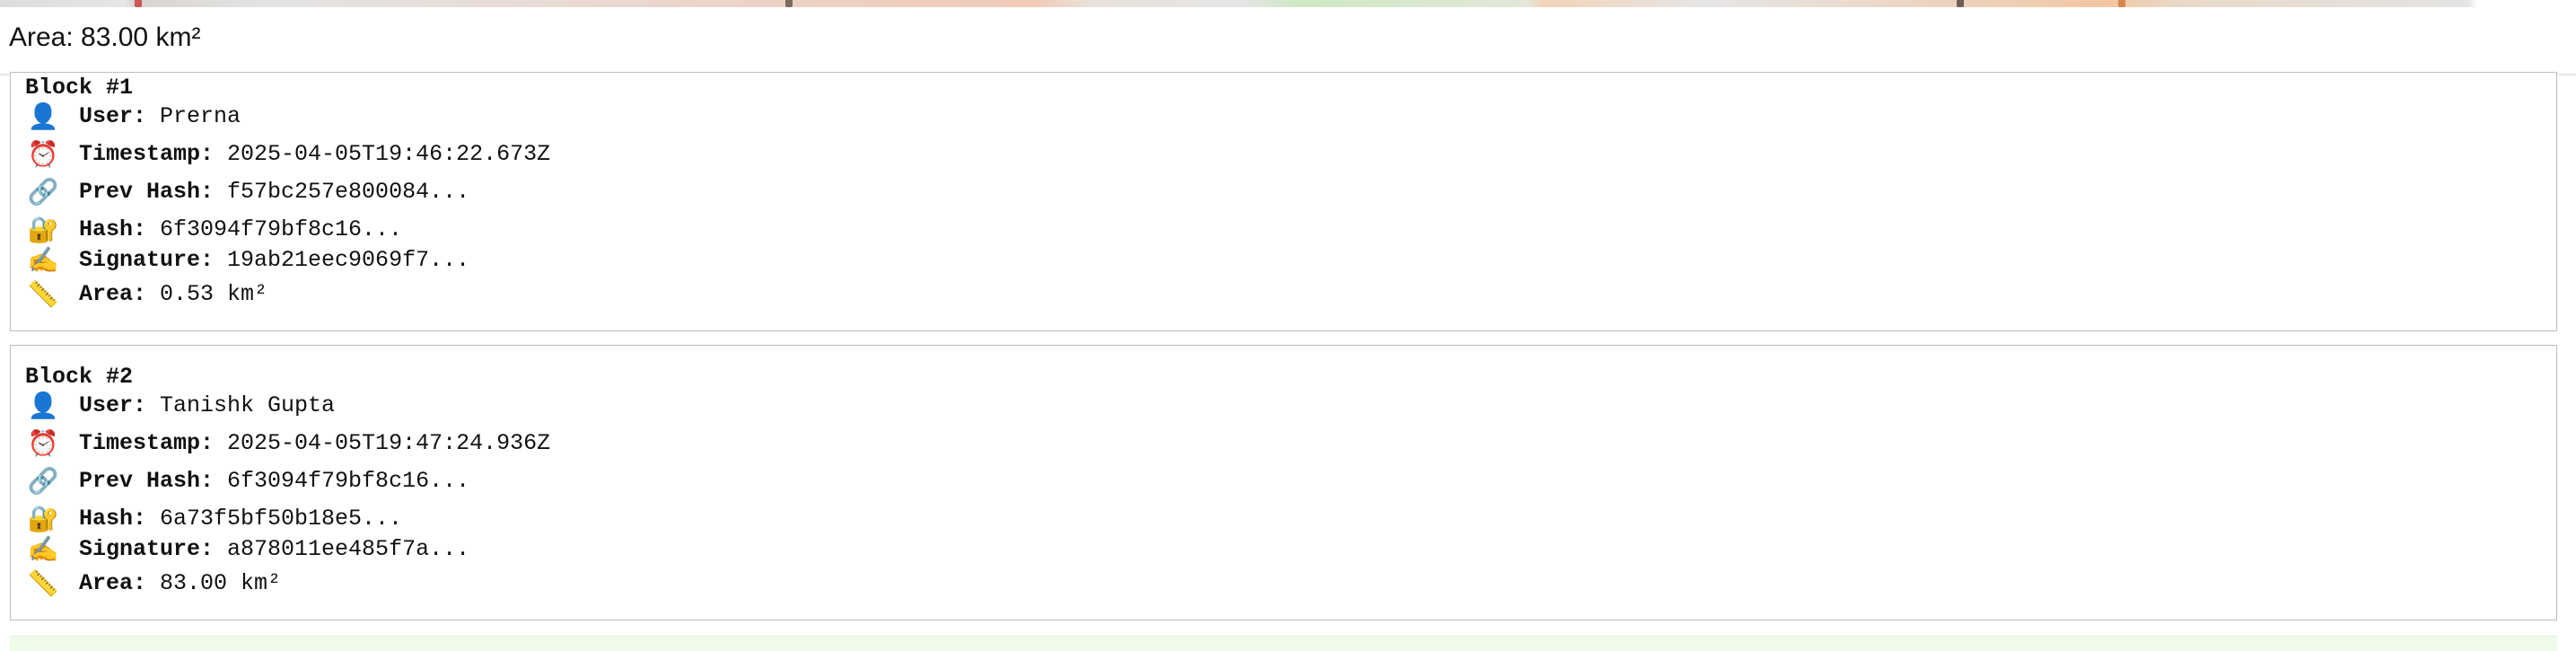 This screenshot has height=651, width=2576. I want to click on next-block-card-edge, so click(1283, 643).